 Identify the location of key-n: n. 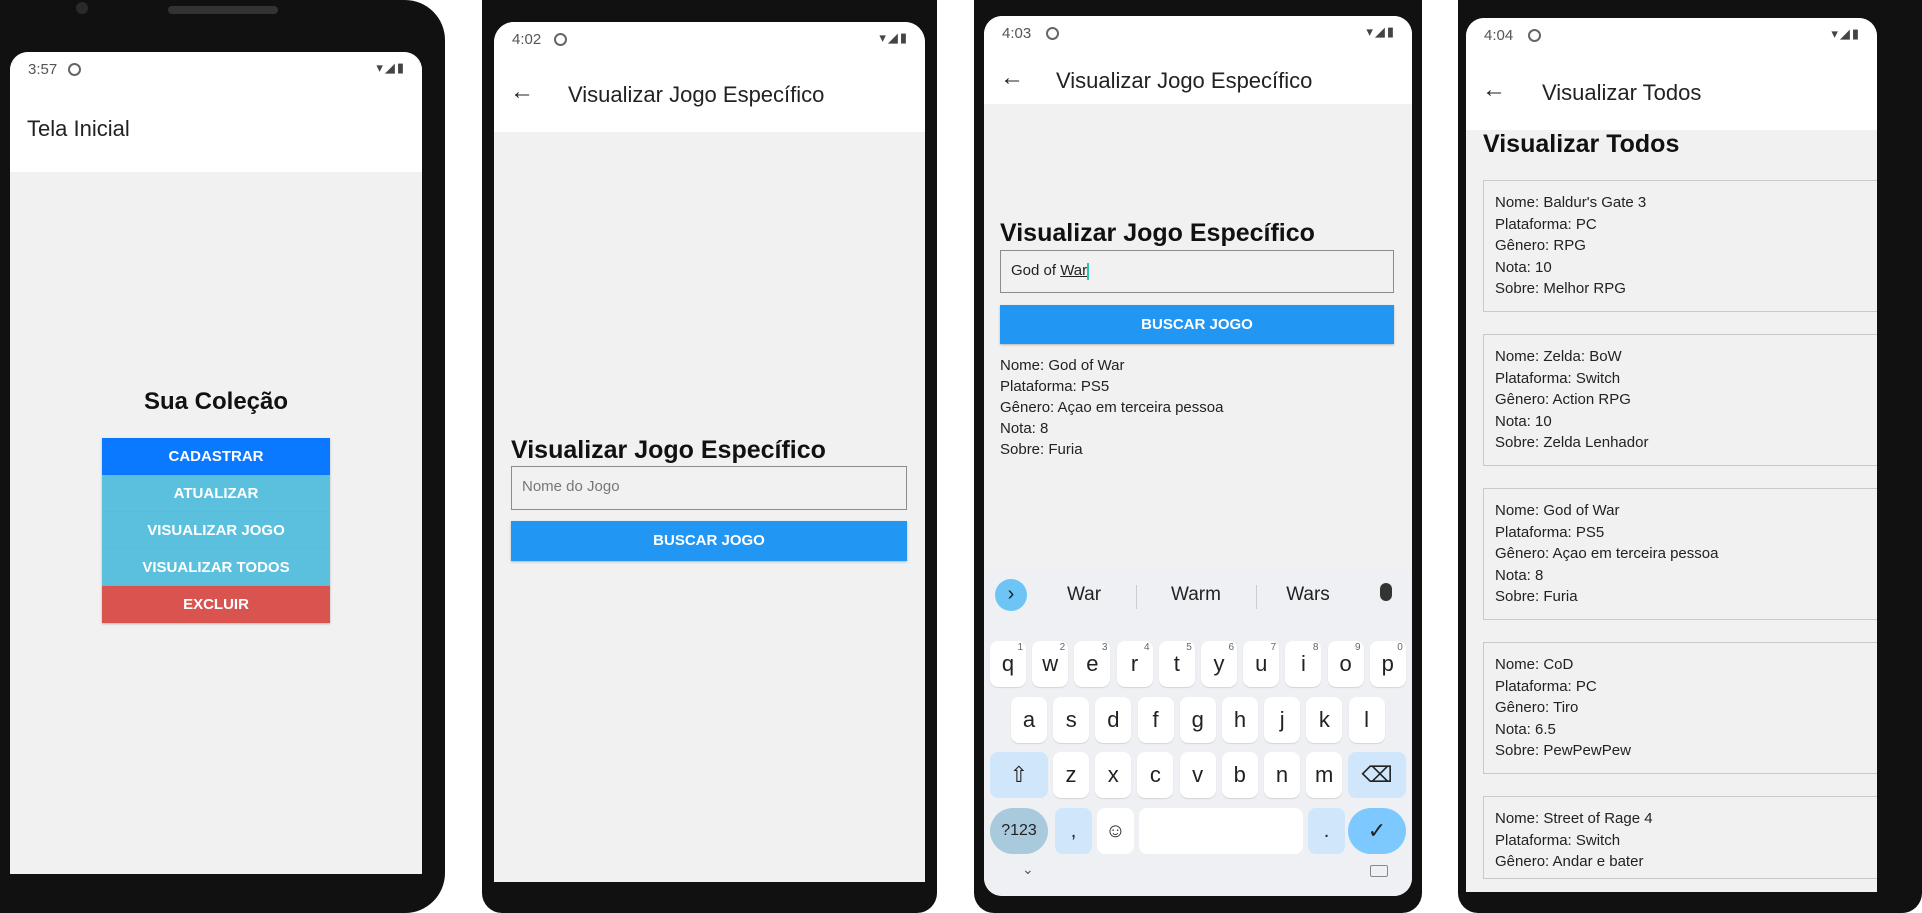
(1282, 775).